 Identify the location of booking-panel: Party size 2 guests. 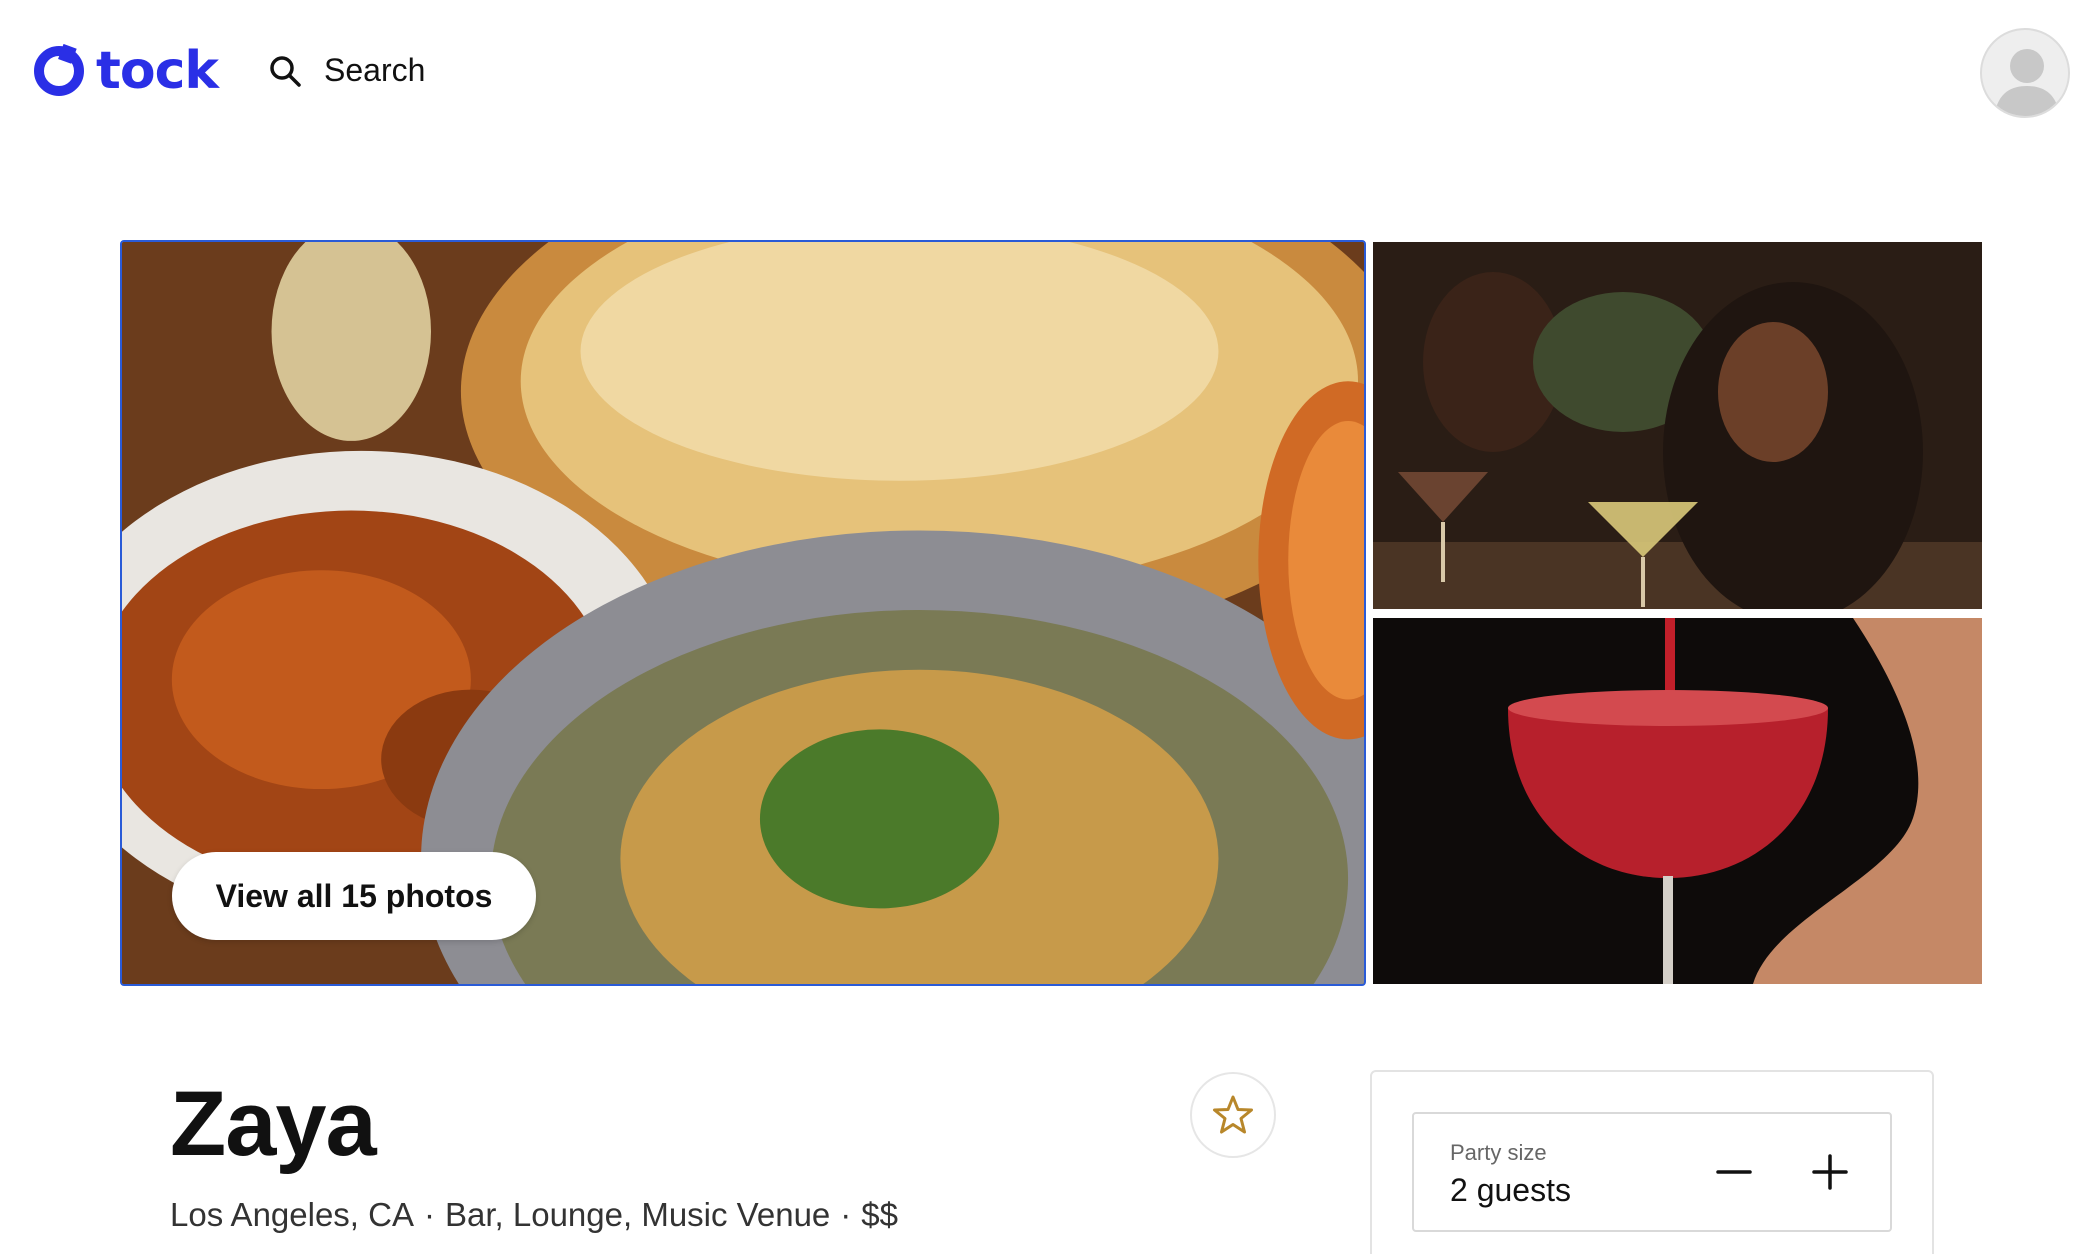
(1652, 1162).